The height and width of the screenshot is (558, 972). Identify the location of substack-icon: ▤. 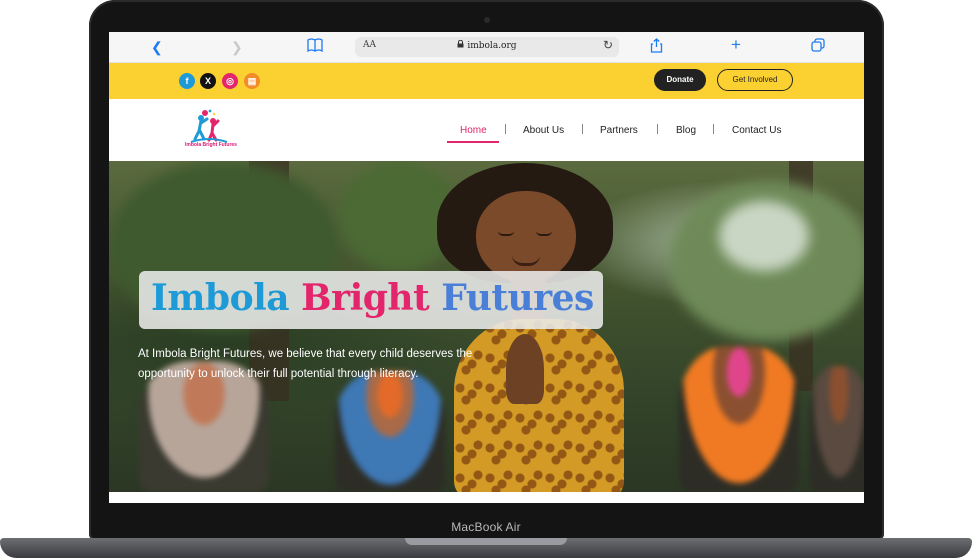
(252, 81).